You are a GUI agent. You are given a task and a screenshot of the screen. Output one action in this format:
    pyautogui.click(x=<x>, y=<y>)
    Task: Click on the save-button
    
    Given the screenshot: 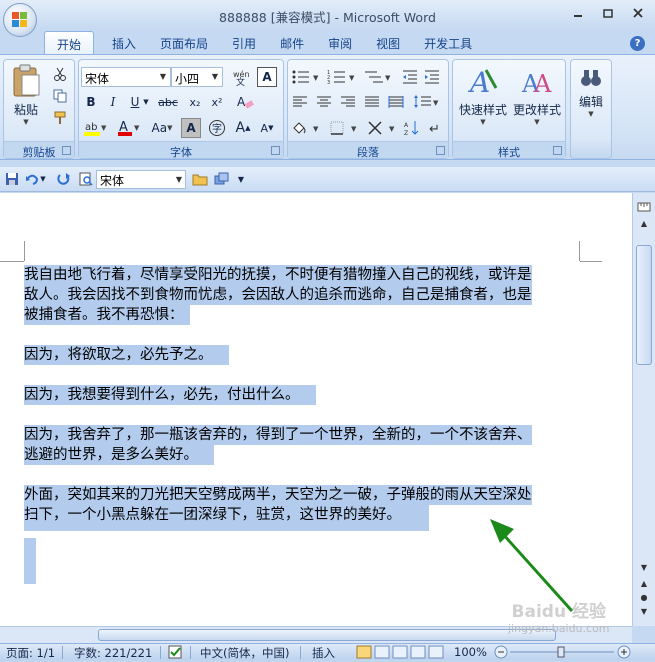 What is the action you would take?
    pyautogui.click(x=12, y=179)
    